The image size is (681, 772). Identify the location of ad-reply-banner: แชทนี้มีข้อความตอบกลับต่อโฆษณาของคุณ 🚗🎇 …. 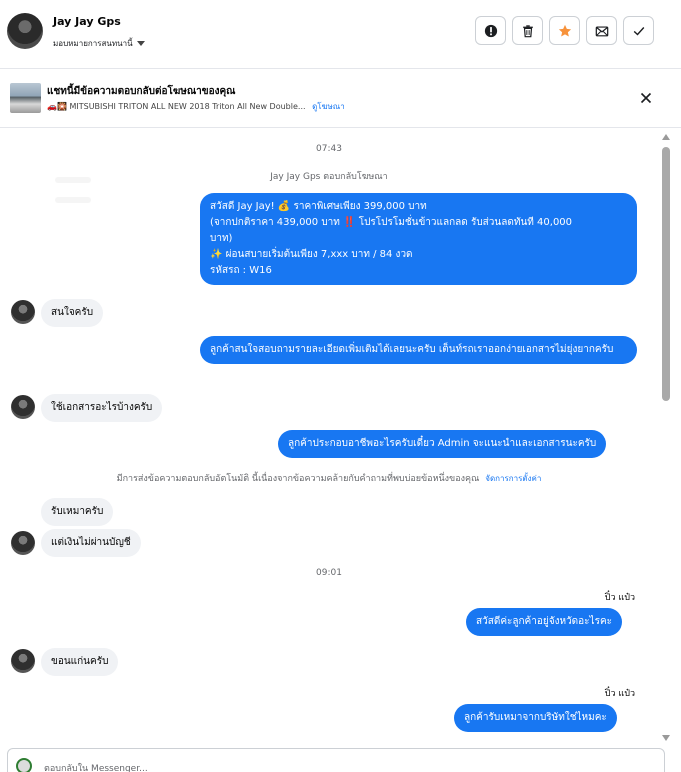
(340, 99).